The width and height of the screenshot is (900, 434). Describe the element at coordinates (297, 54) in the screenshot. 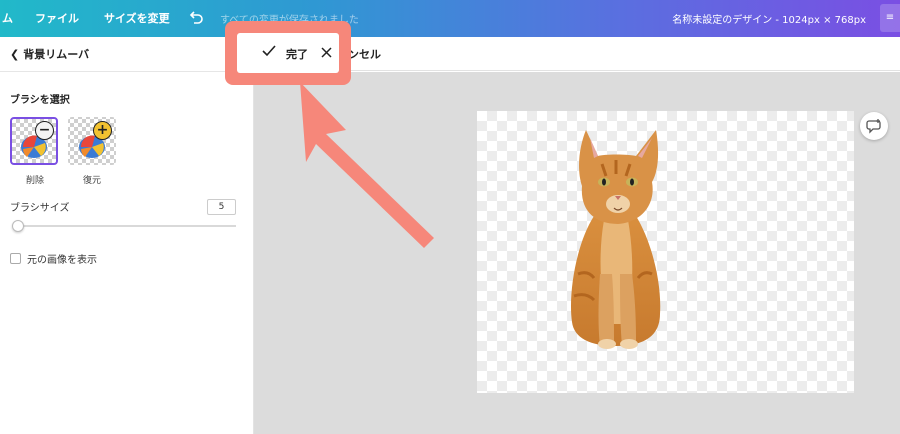

I see `done-button: 完了` at that location.